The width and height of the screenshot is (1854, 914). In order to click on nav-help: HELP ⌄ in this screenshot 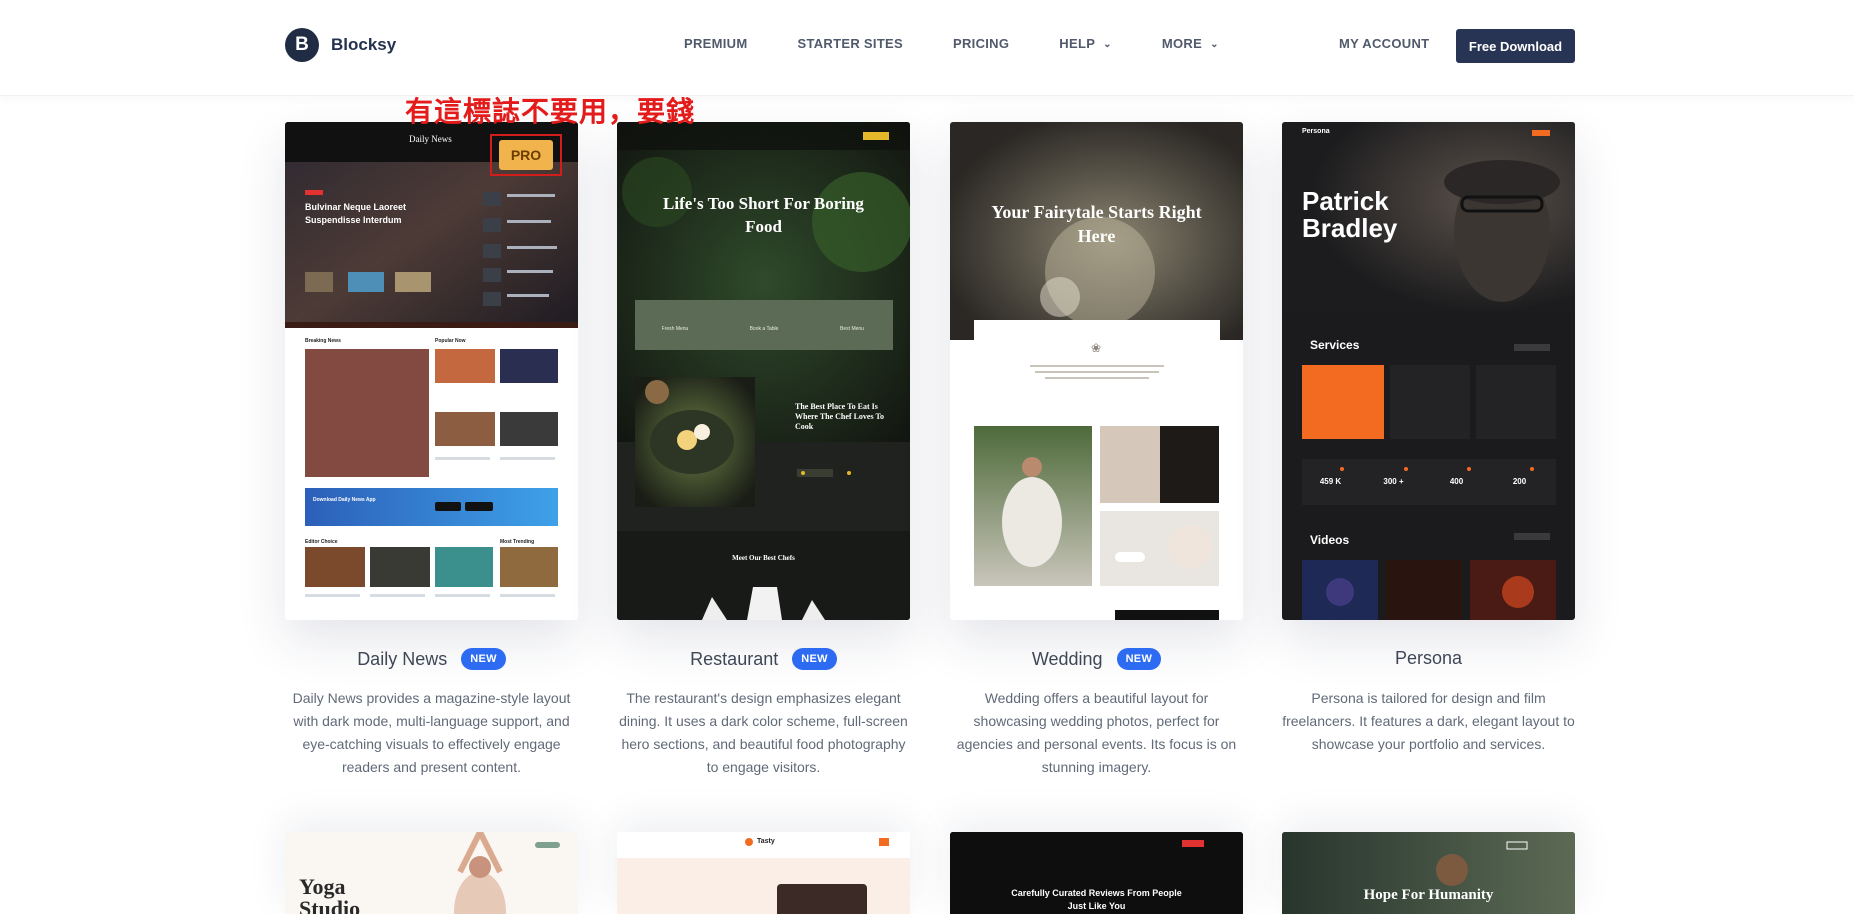, I will do `click(1085, 43)`.